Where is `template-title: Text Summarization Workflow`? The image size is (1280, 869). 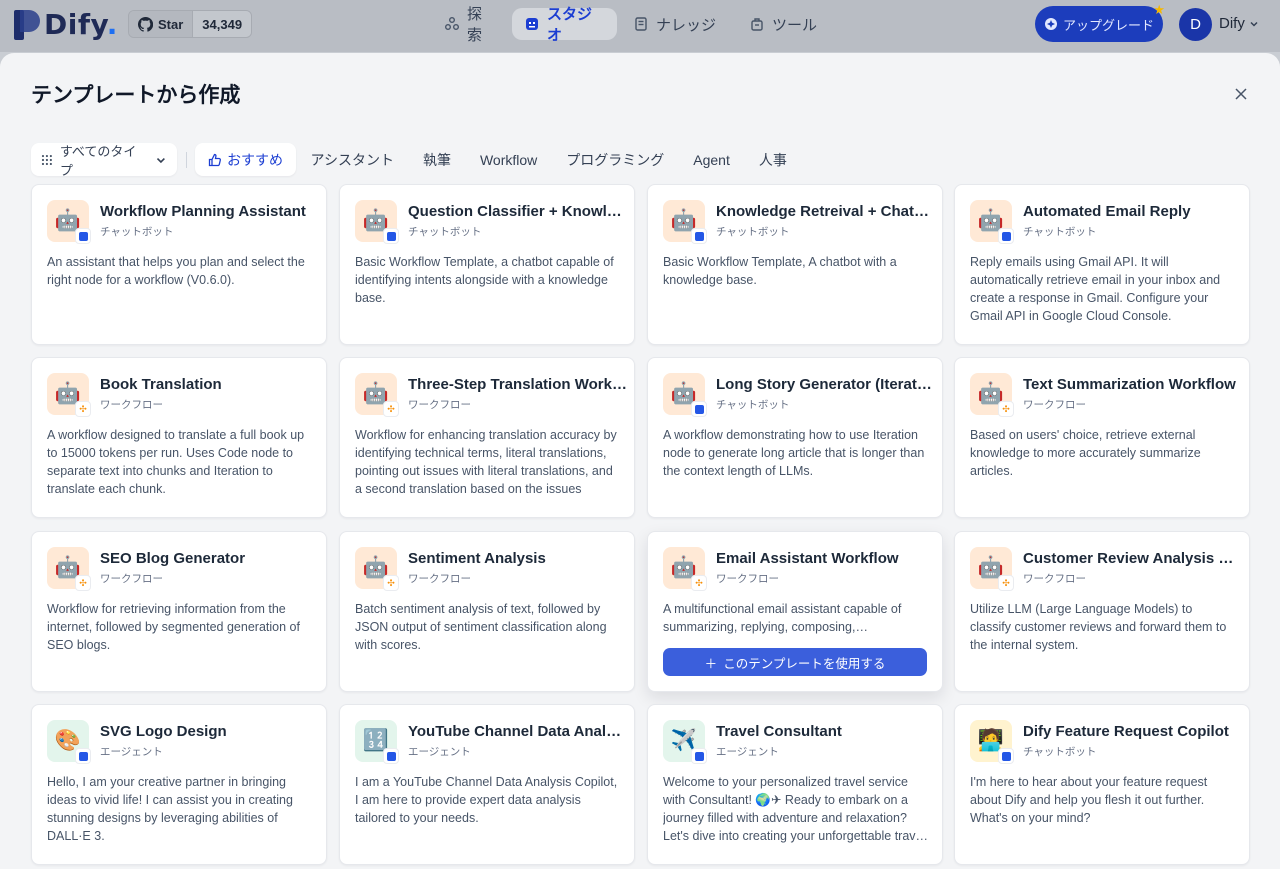
template-title: Text Summarization Workflow is located at coordinates (1129, 384).